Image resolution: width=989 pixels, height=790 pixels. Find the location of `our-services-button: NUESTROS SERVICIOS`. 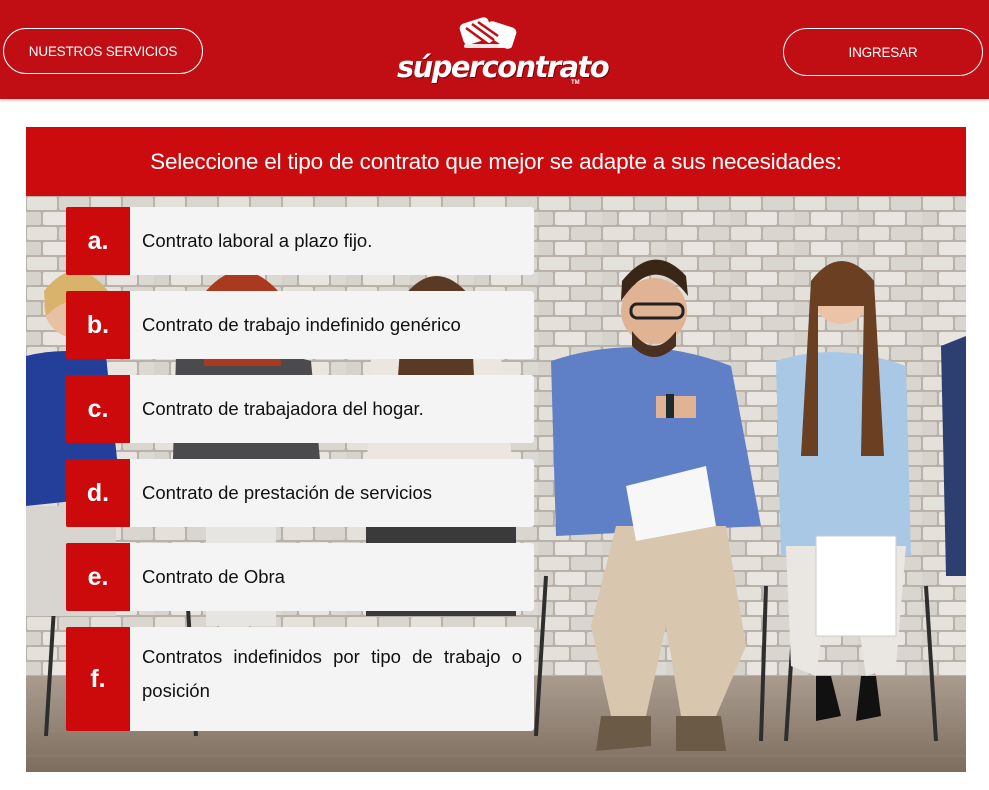

our-services-button: NUESTROS SERVICIOS is located at coordinates (103, 51).